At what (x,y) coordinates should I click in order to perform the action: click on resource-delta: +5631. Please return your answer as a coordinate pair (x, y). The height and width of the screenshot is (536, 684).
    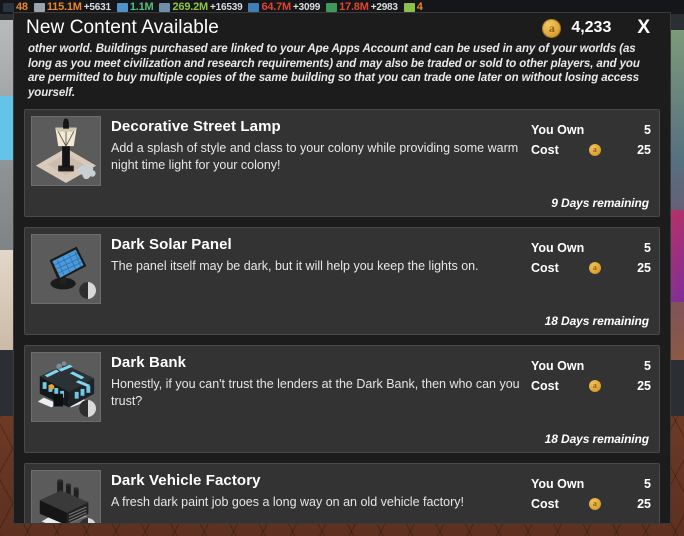
    Looking at the image, I should click on (97, 7).